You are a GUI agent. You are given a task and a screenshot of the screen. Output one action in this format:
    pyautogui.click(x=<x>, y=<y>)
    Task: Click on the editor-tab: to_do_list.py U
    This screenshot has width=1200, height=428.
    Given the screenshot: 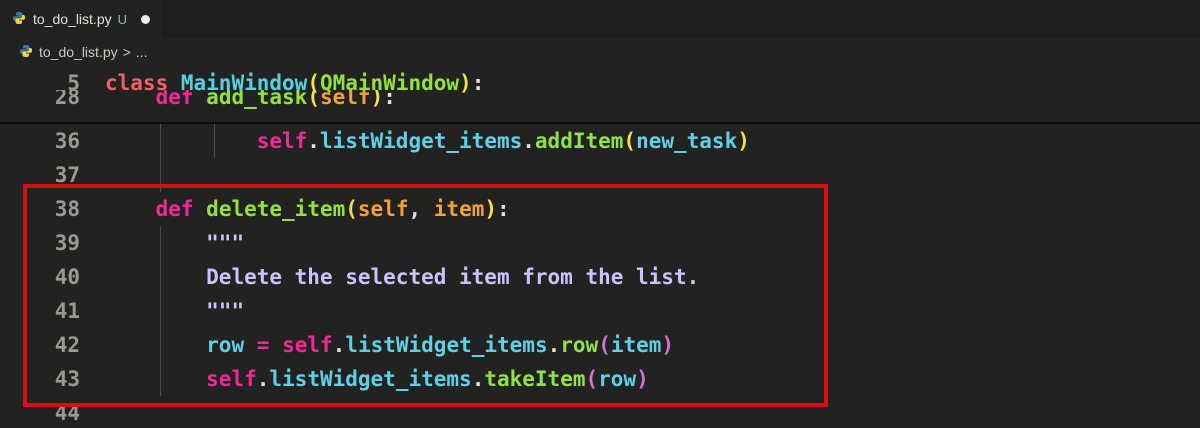 What is the action you would take?
    pyautogui.click(x=81, y=20)
    